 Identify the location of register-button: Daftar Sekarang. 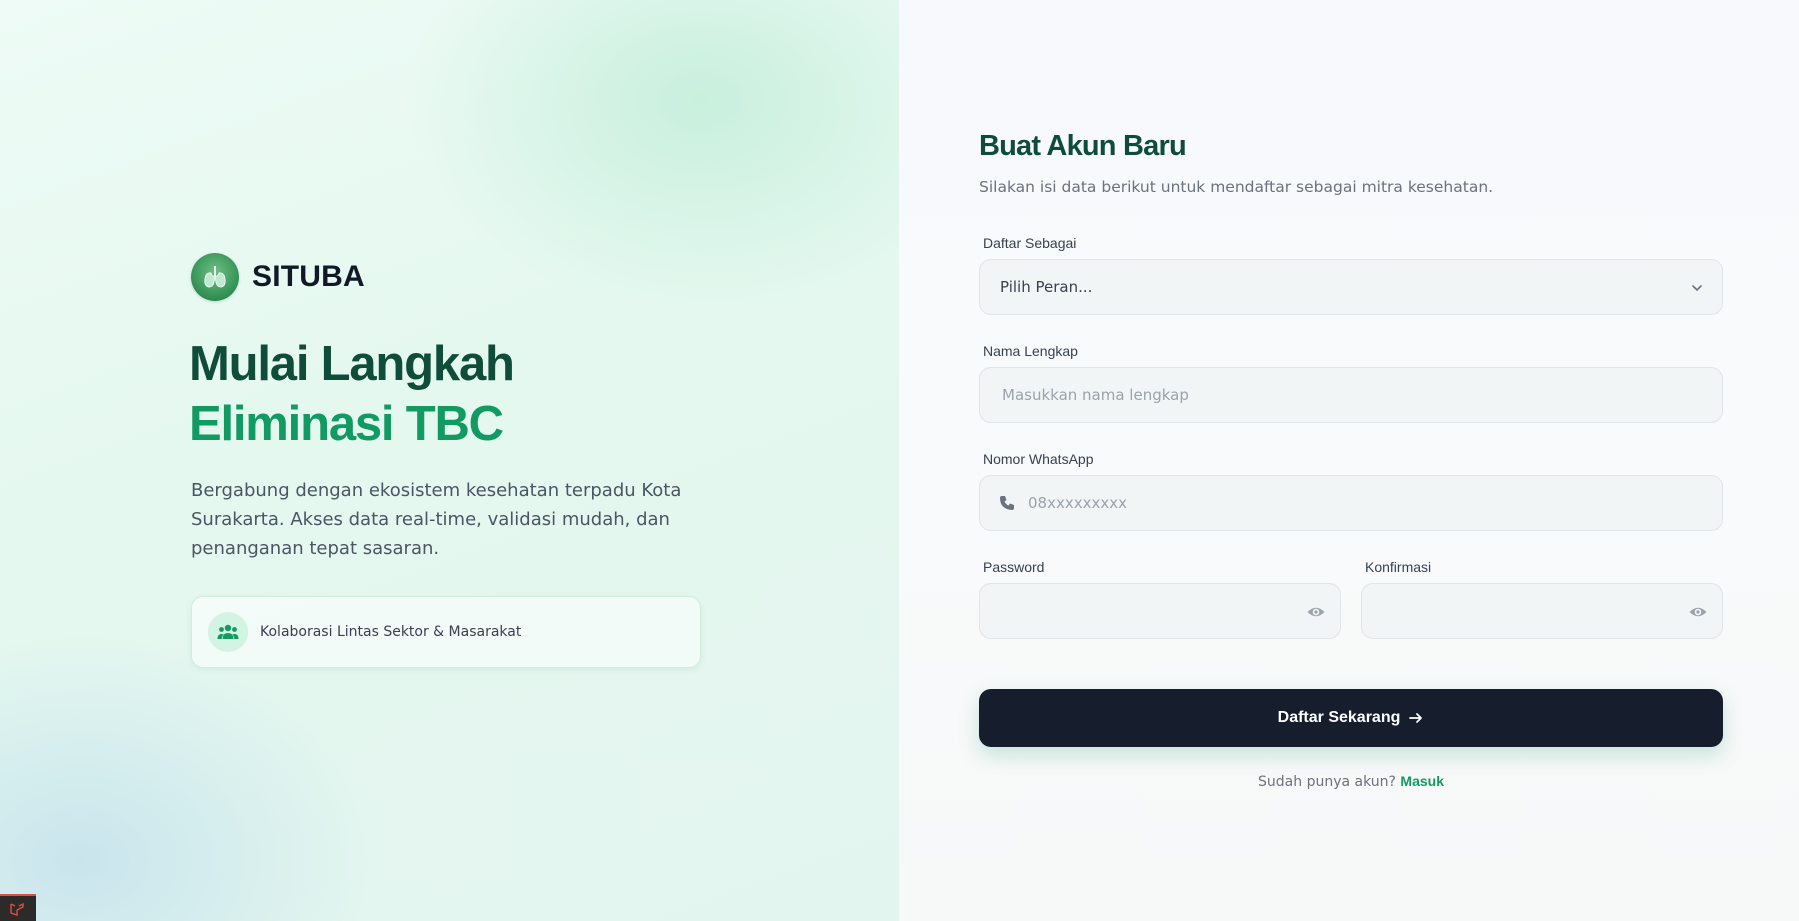
(1351, 718).